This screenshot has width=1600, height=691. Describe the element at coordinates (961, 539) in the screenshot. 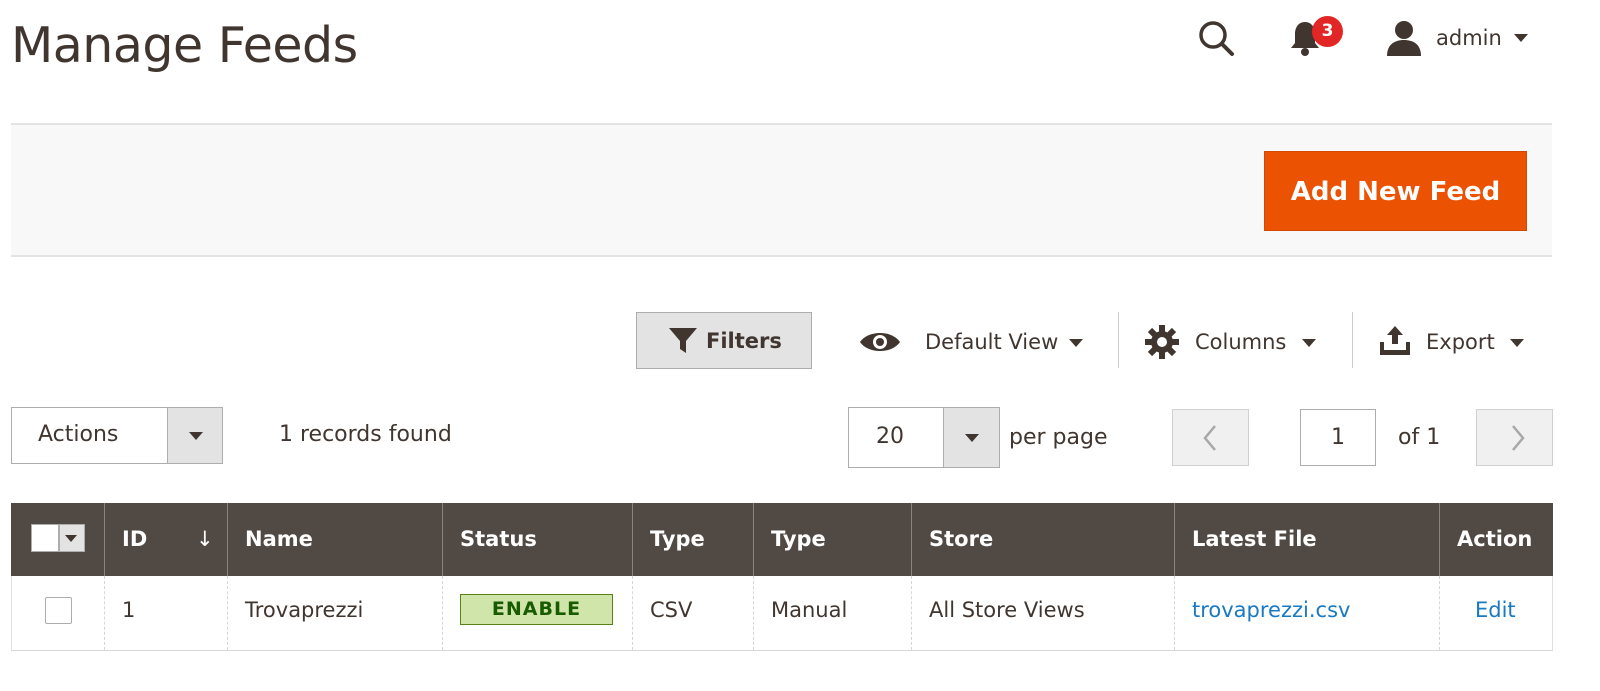

I see `column-header-store: Store` at that location.